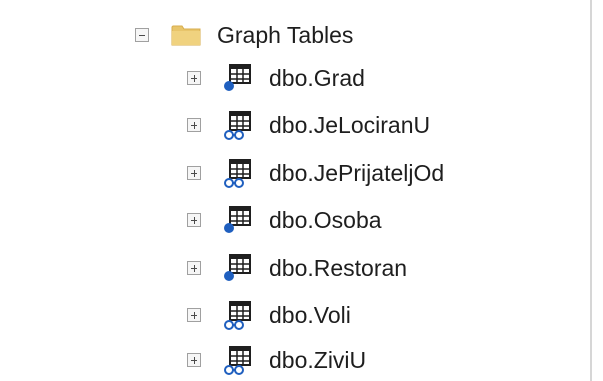 Image resolution: width=603 pixels, height=381 pixels. What do you see at coordinates (325, 220) in the screenshot?
I see `table-name-label: dbo.Osoba` at bounding box center [325, 220].